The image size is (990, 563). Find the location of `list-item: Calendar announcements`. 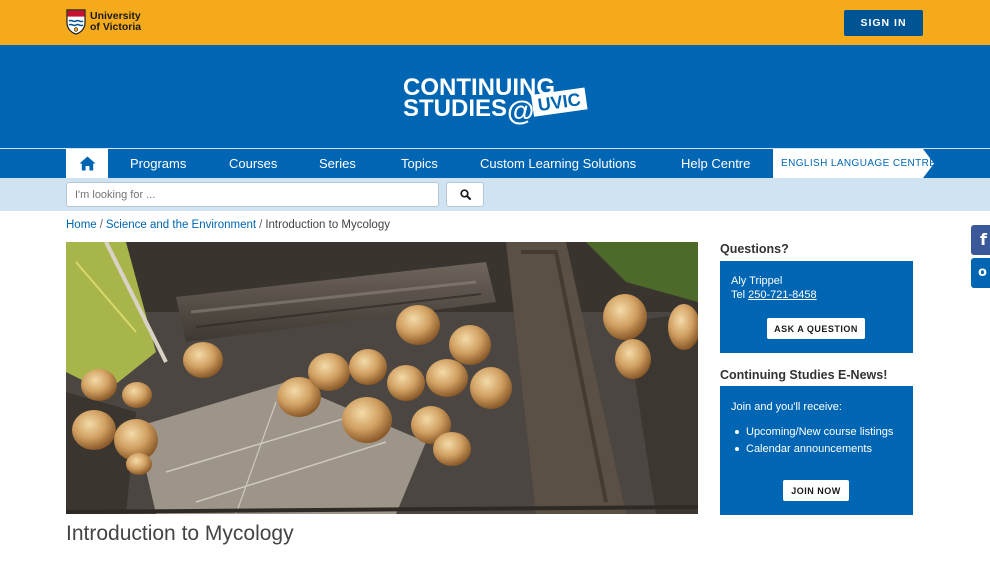

list-item: Calendar announcements is located at coordinates (820, 449).